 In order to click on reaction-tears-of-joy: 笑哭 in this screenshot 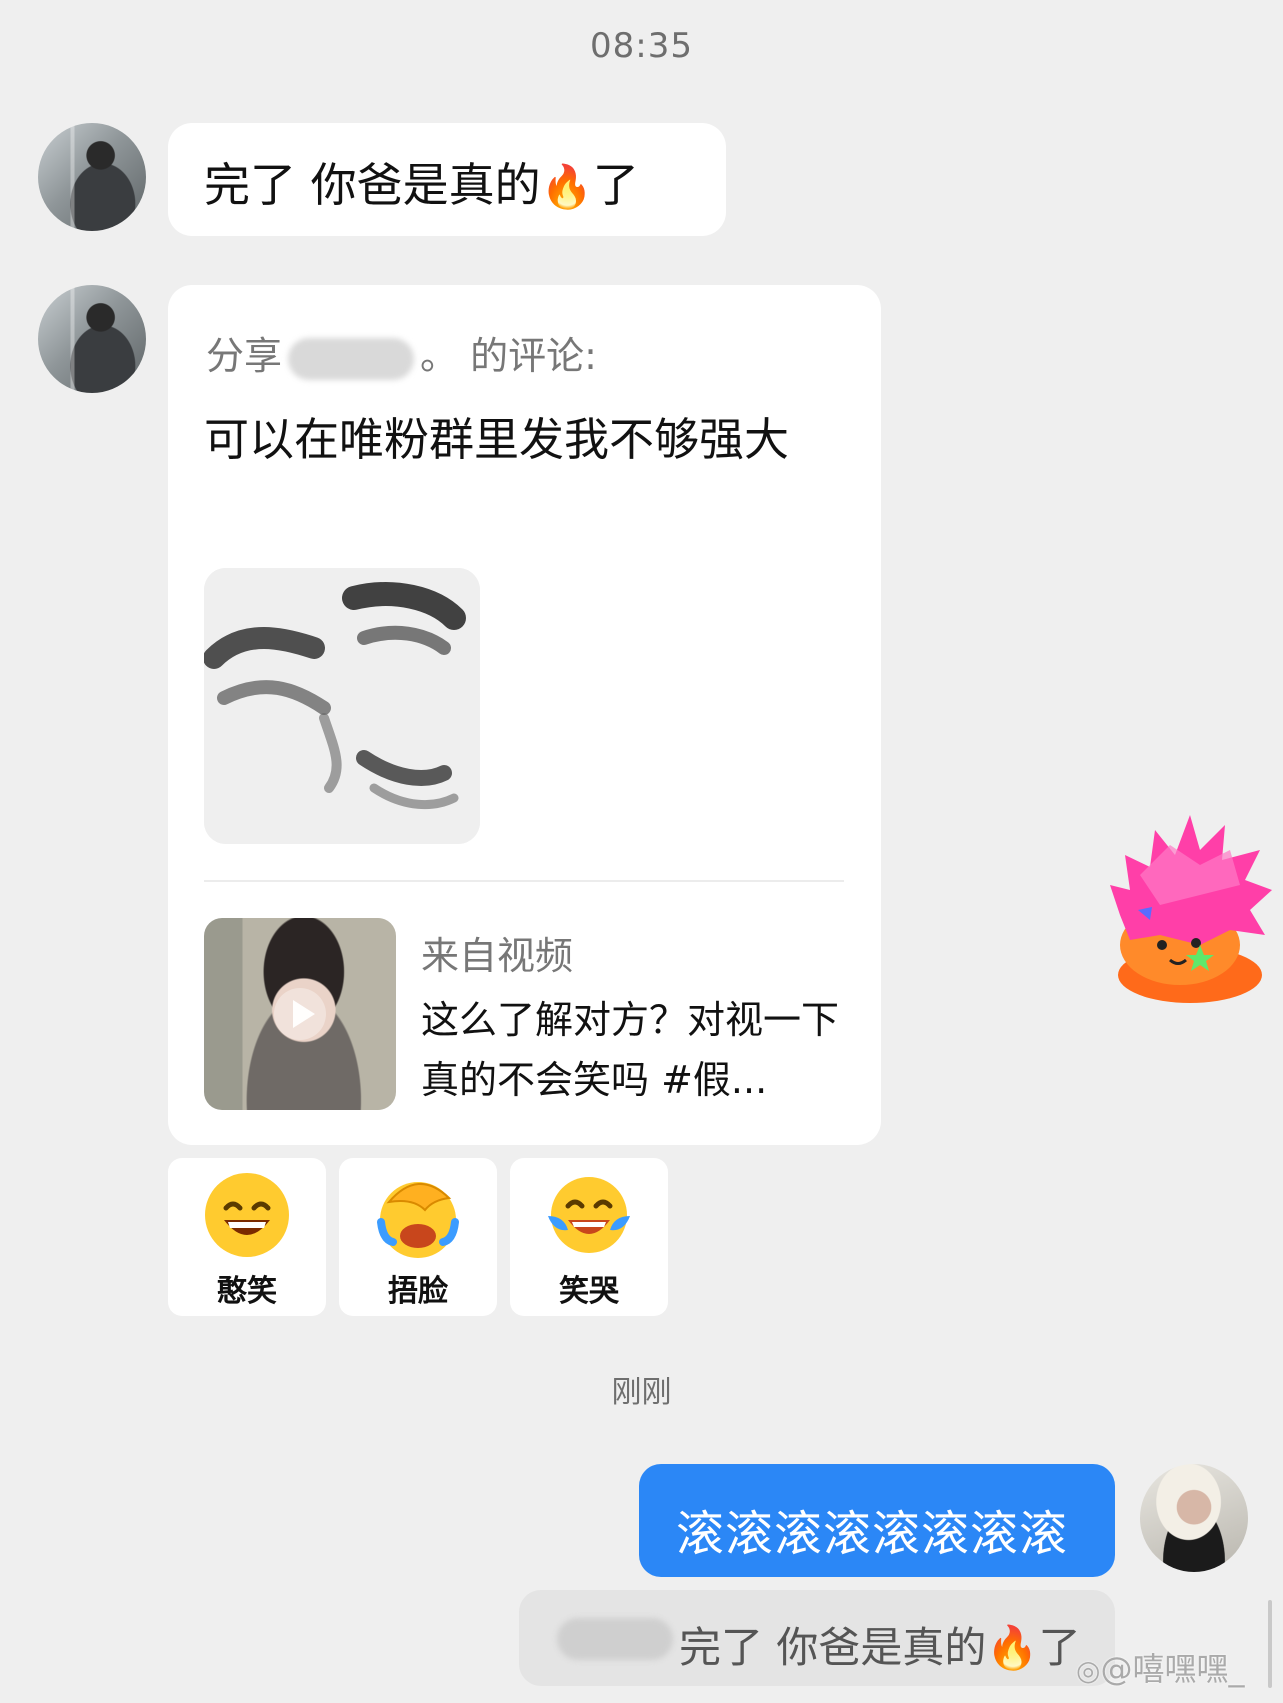, I will do `click(589, 1237)`.